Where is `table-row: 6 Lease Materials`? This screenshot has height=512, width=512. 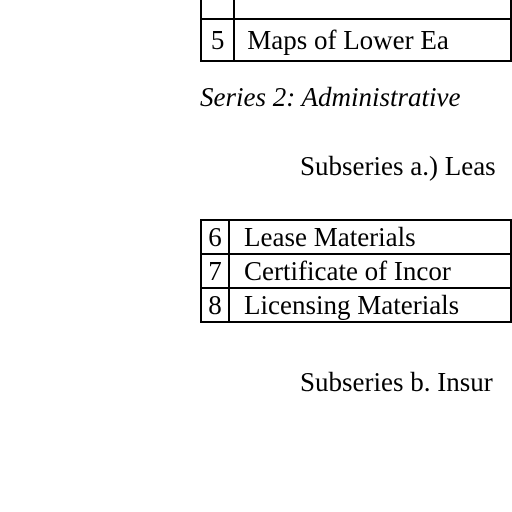
table-row: 6 Lease Materials is located at coordinates (356, 237).